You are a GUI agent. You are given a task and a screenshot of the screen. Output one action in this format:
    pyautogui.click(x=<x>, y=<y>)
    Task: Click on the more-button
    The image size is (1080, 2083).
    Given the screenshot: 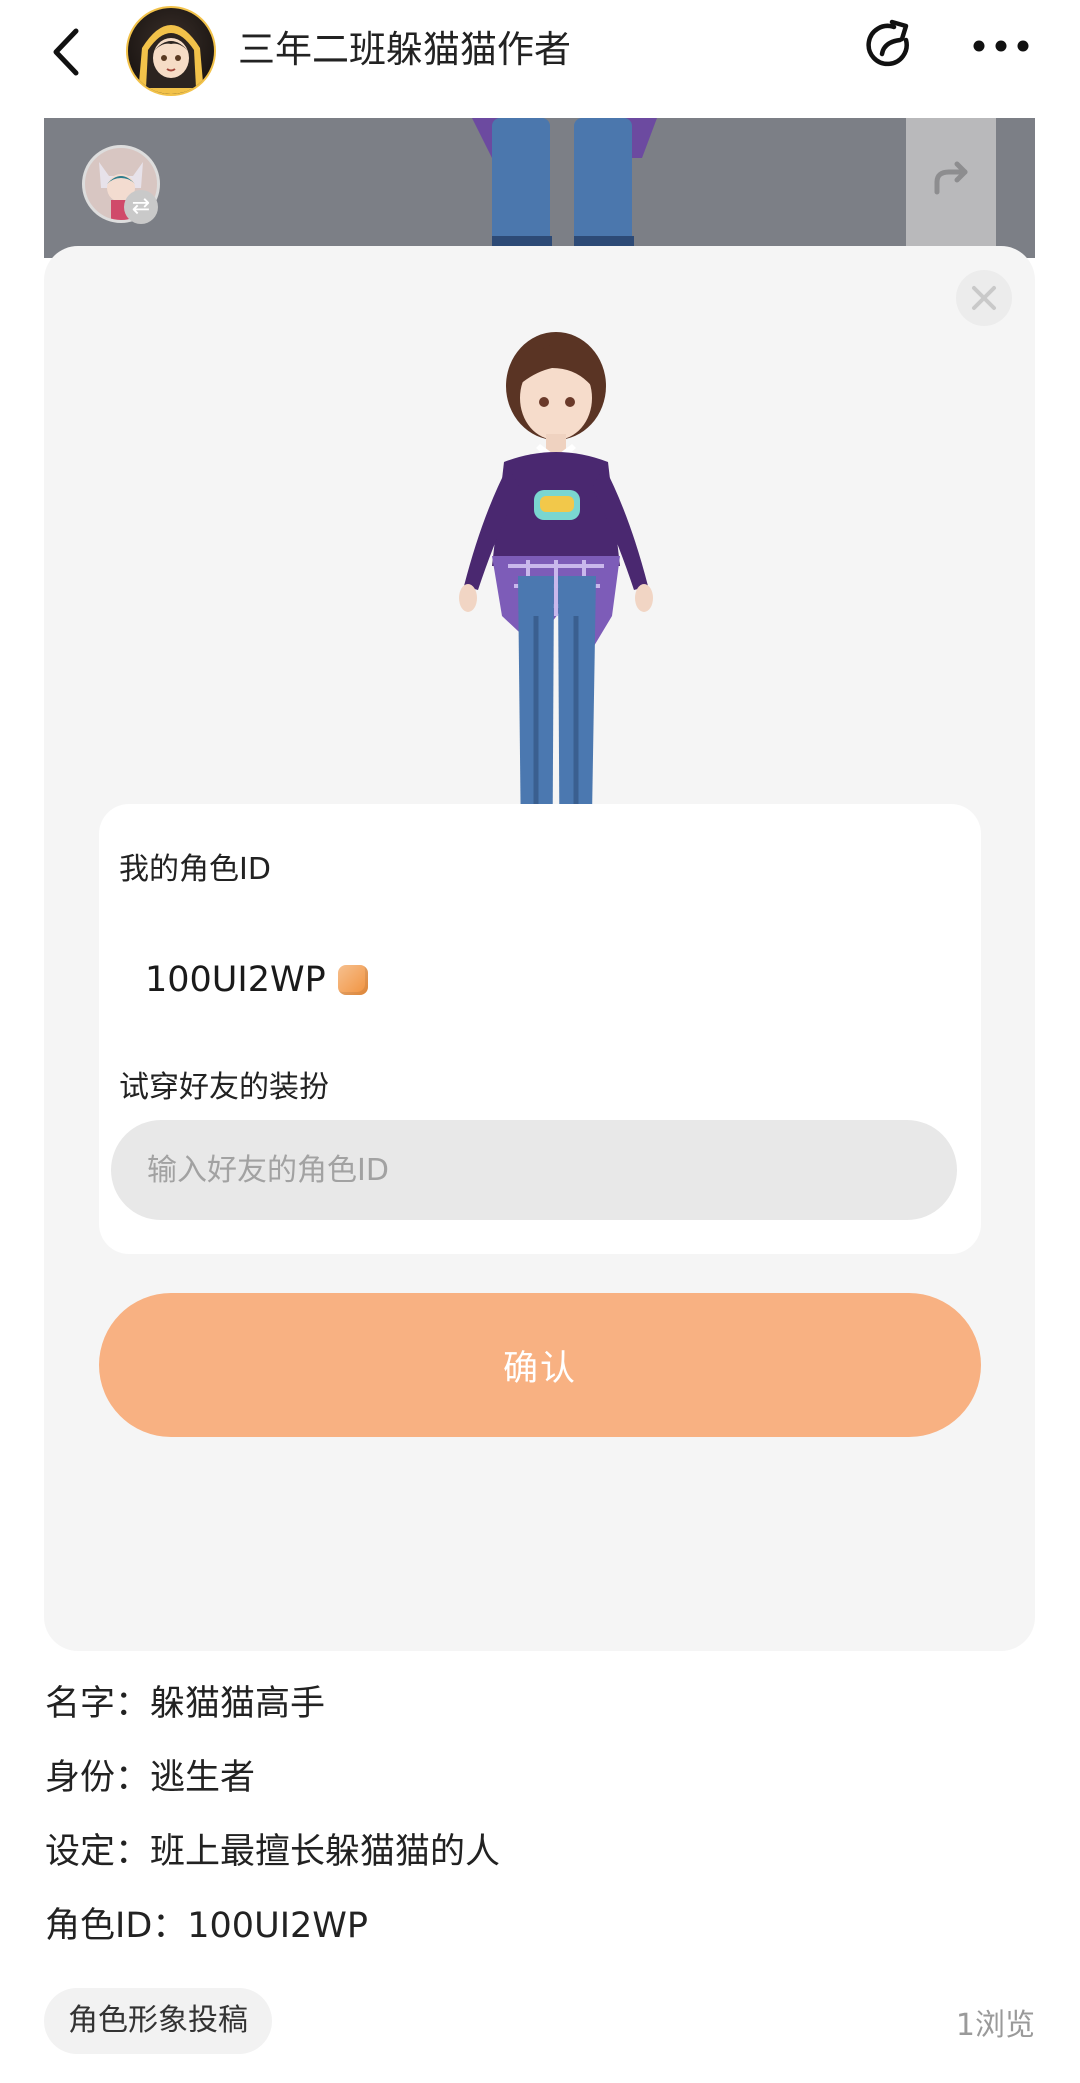 What is the action you would take?
    pyautogui.click(x=1001, y=46)
    